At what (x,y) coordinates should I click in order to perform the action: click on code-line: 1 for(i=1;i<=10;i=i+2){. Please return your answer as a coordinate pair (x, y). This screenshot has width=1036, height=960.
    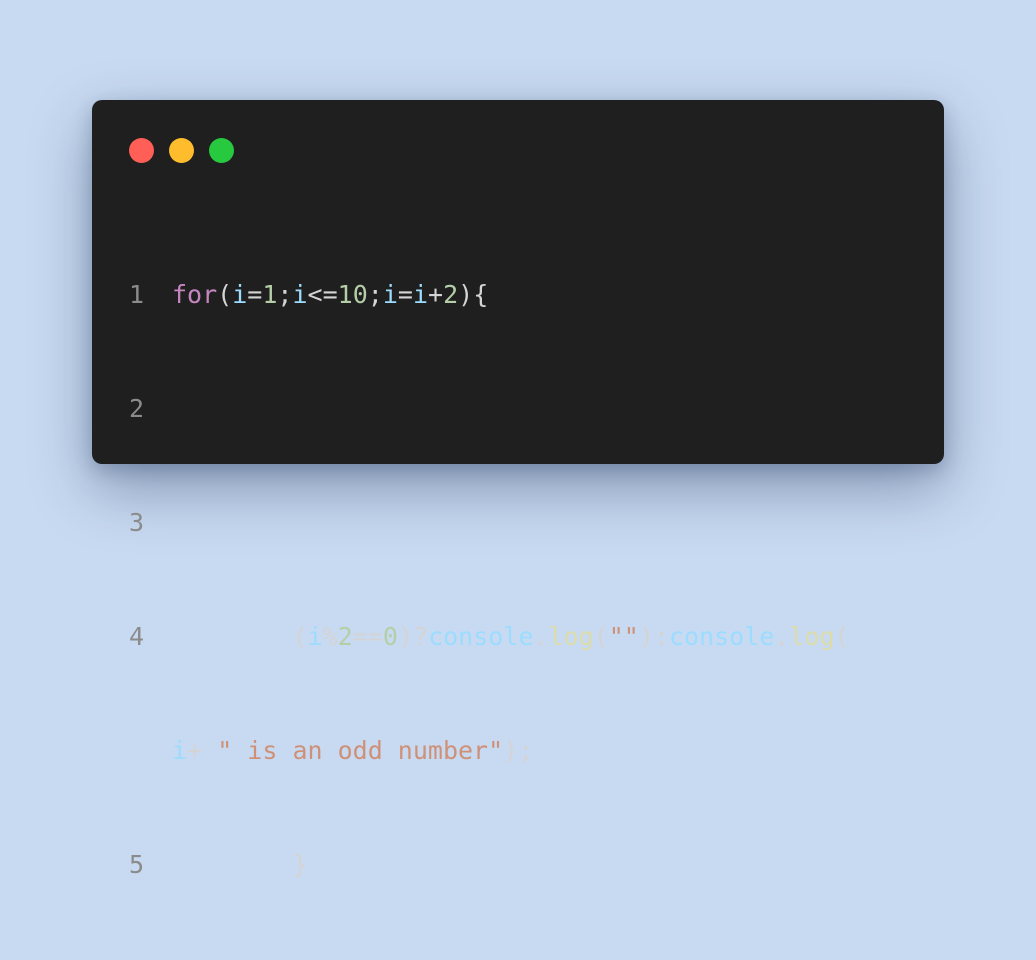
    Looking at the image, I should click on (471, 295).